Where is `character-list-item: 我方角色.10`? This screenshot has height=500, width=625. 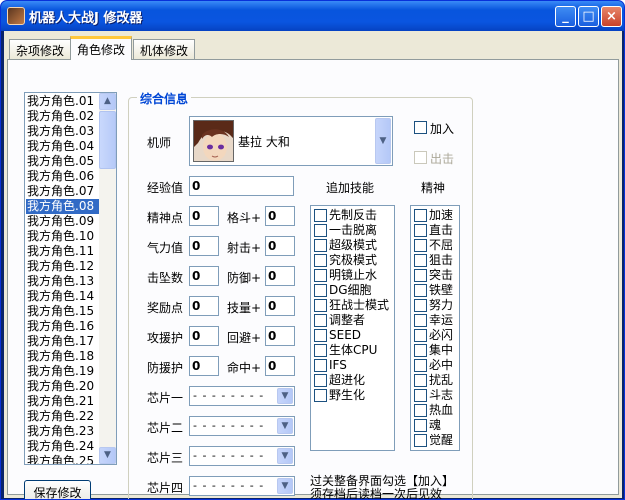
character-list-item: 我方角色.10 is located at coordinates (62, 236).